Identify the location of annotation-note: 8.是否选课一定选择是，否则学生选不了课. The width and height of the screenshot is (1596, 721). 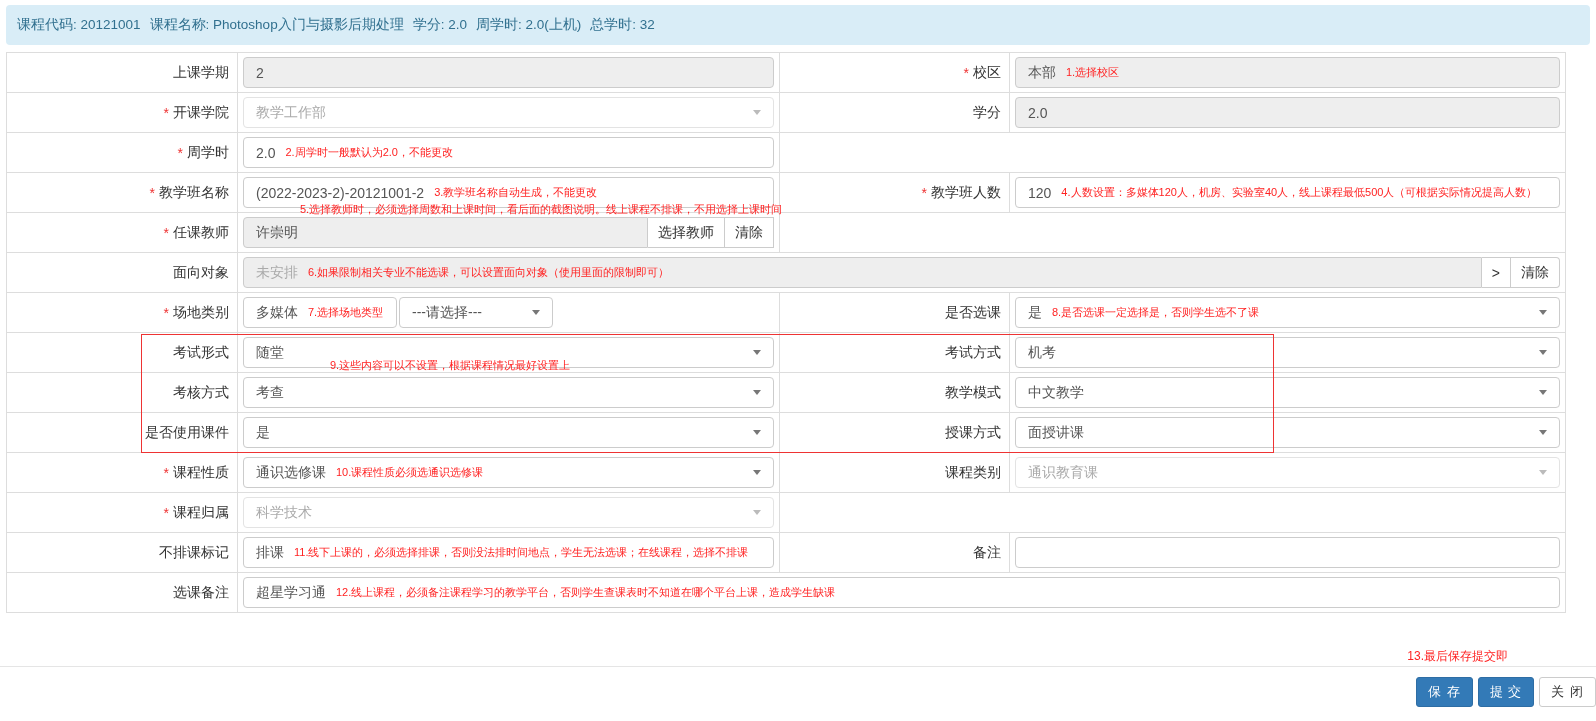
(1156, 312).